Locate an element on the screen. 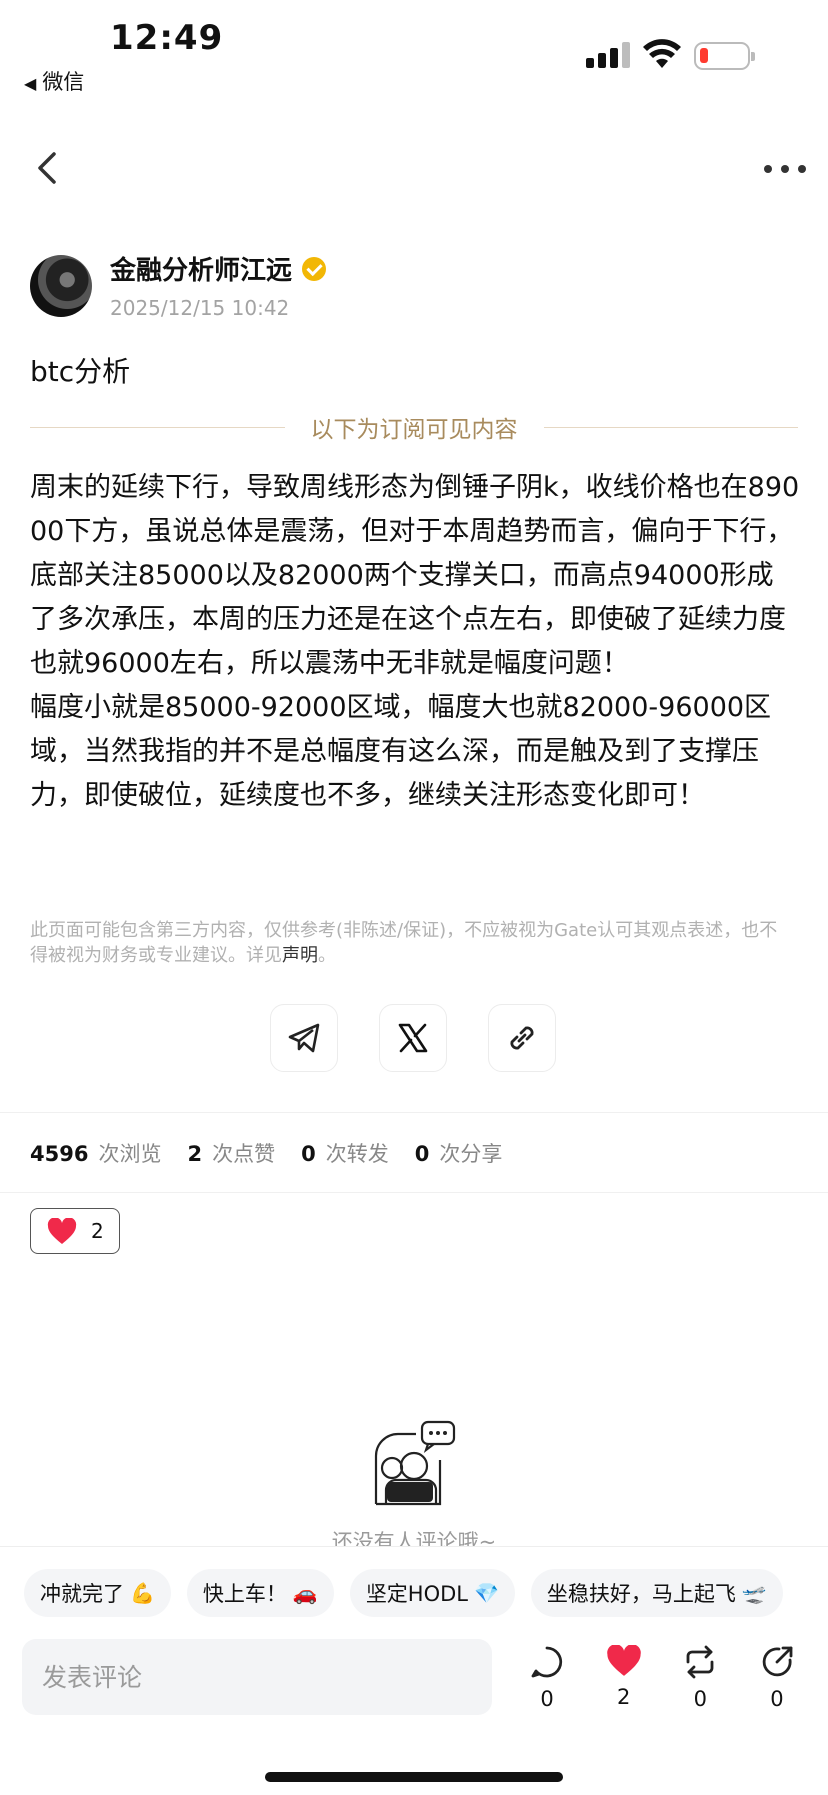 This screenshot has width=828, height=1795. author-name-row: 金融分析师江远 is located at coordinates (218, 268).